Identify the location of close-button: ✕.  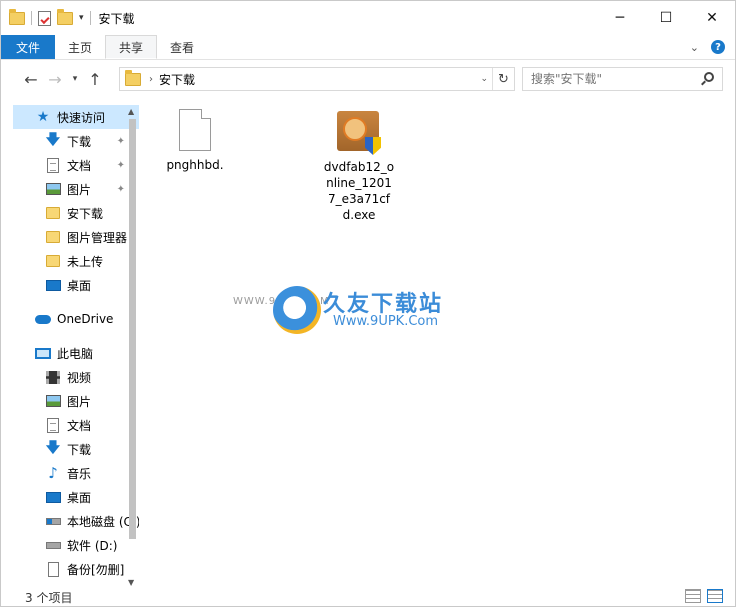
(712, 18).